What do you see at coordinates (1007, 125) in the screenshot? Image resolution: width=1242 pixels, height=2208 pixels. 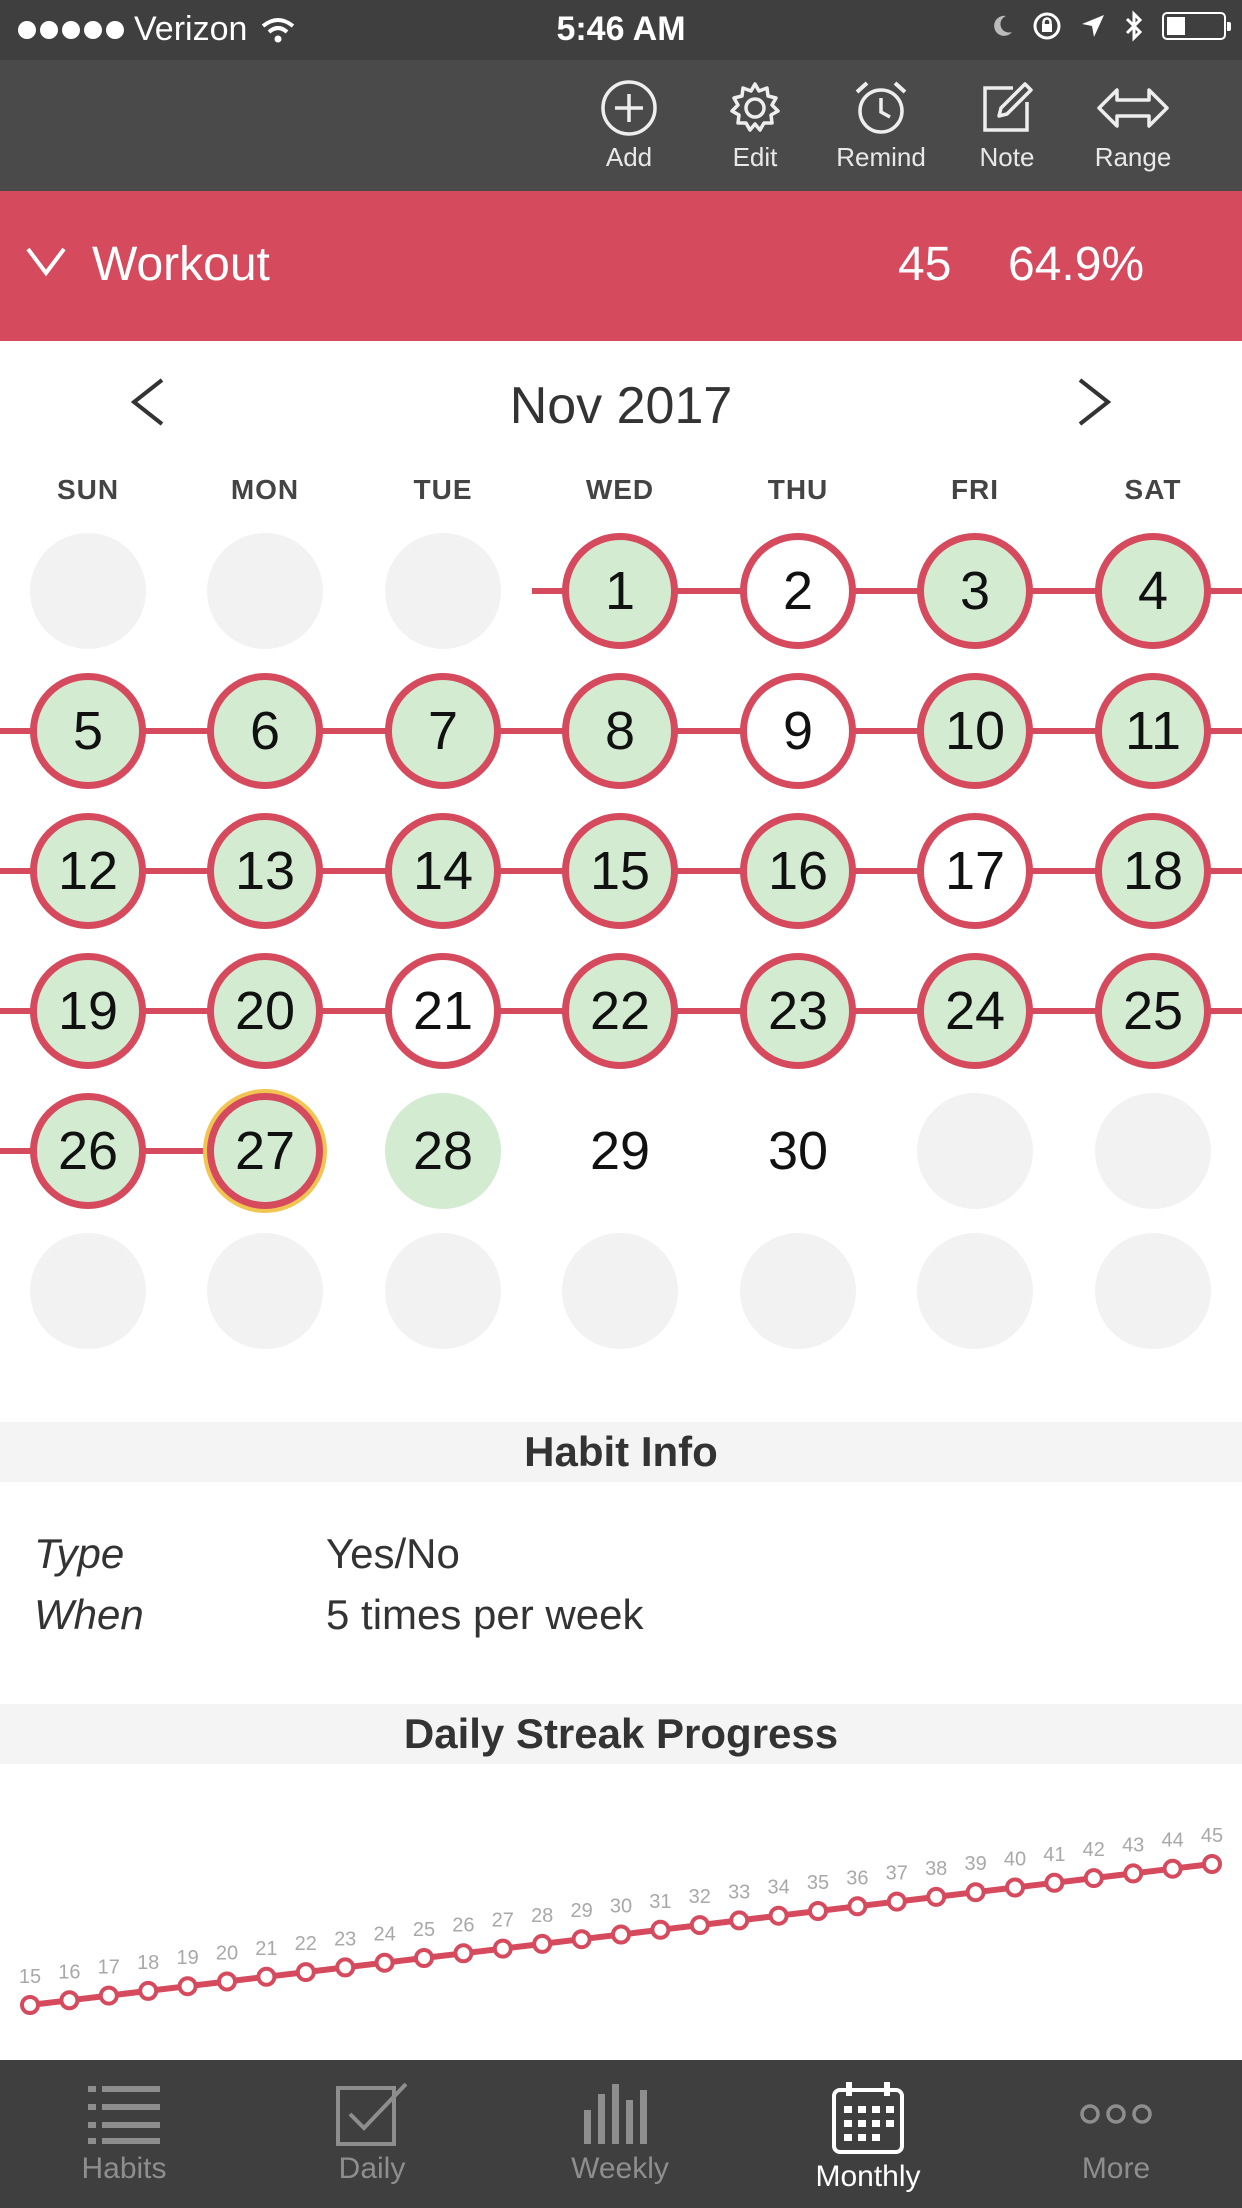 I see `note-button: Note` at bounding box center [1007, 125].